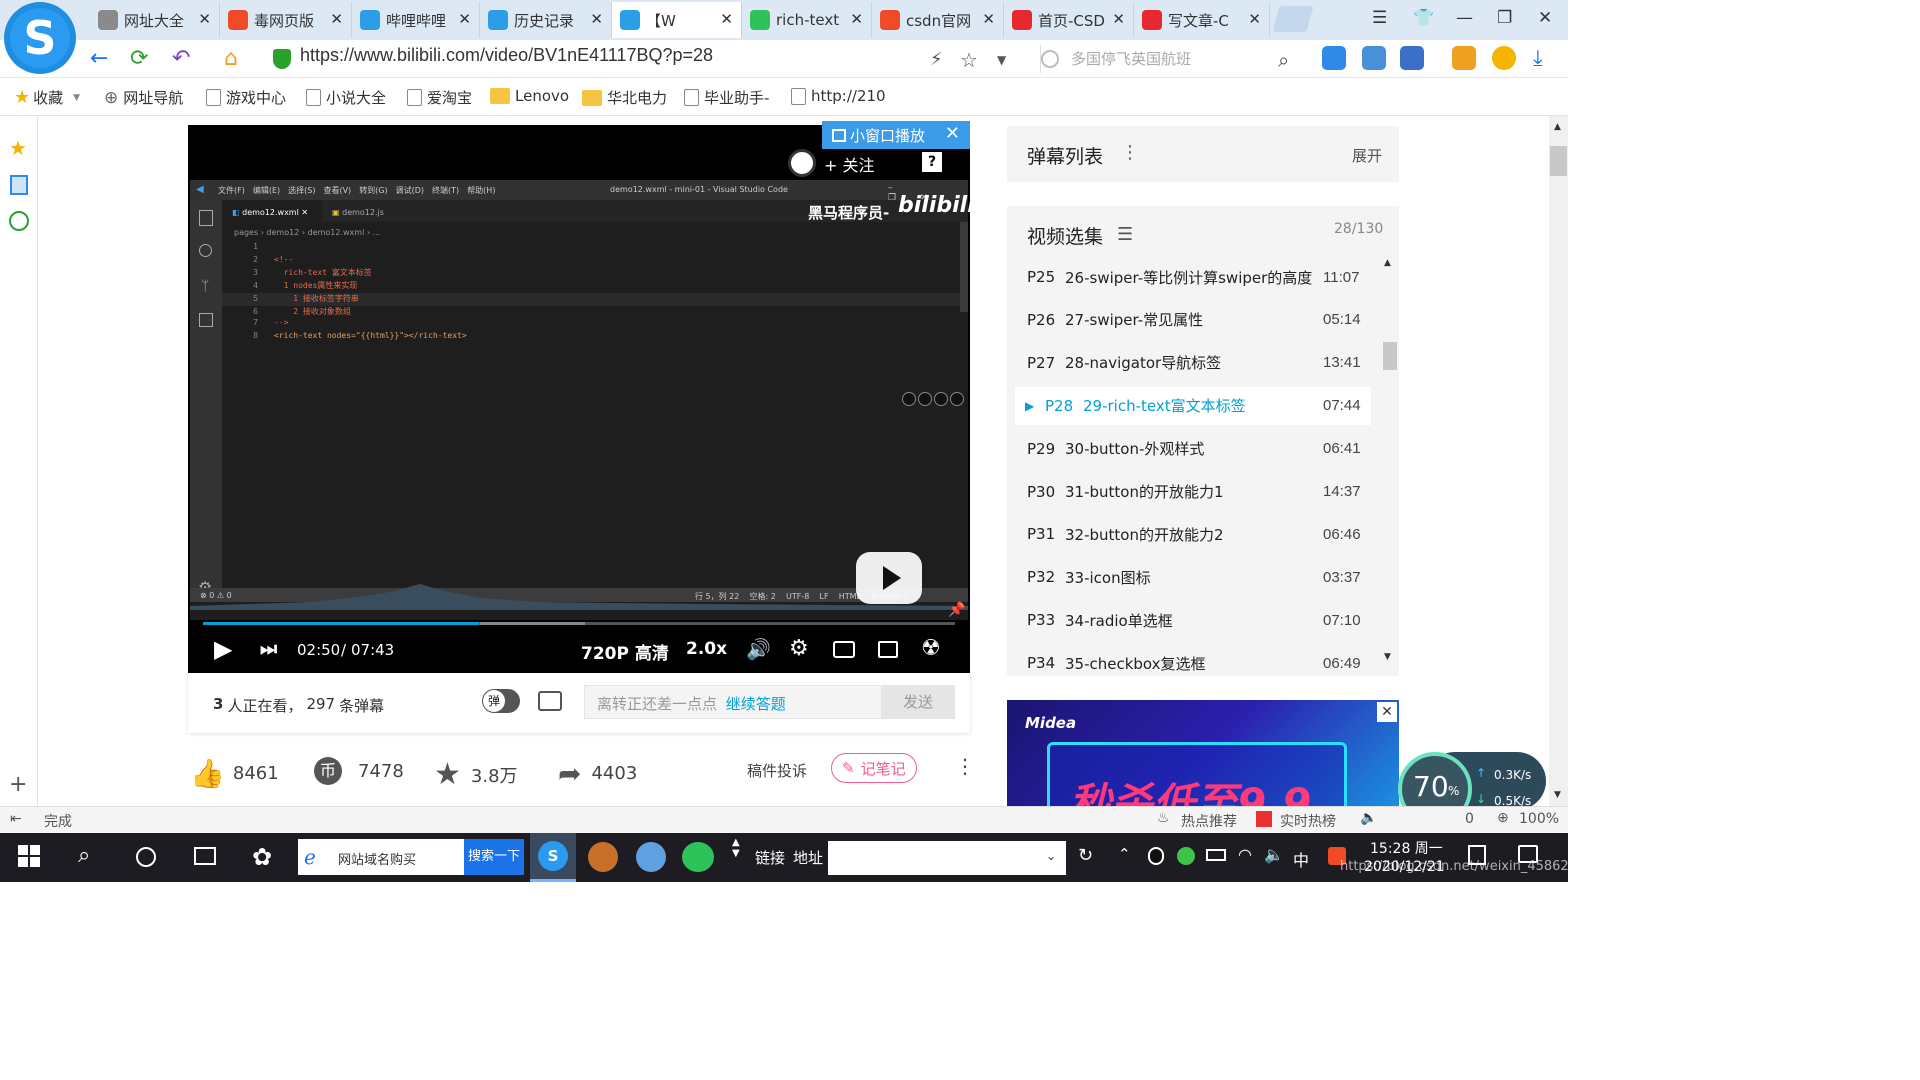 This screenshot has width=1920, height=1080. I want to click on next-icon: ⏭, so click(268, 649).